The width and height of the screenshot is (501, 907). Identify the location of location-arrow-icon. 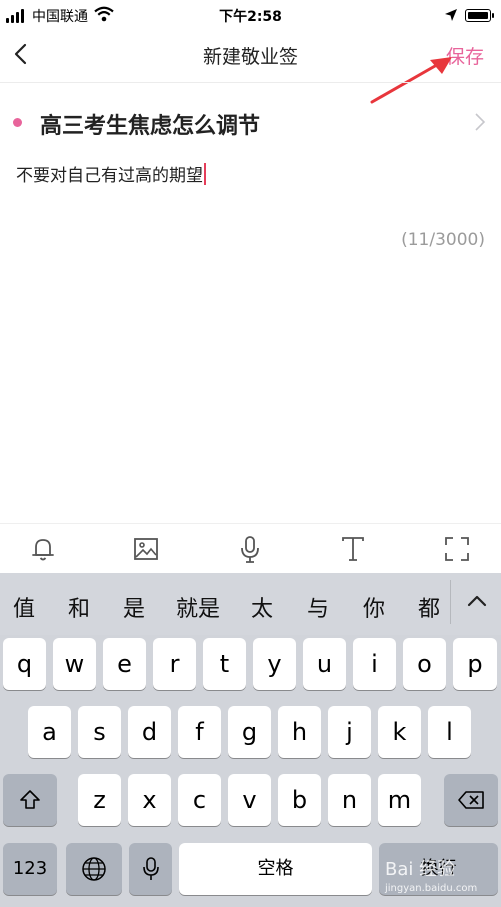
(451, 15).